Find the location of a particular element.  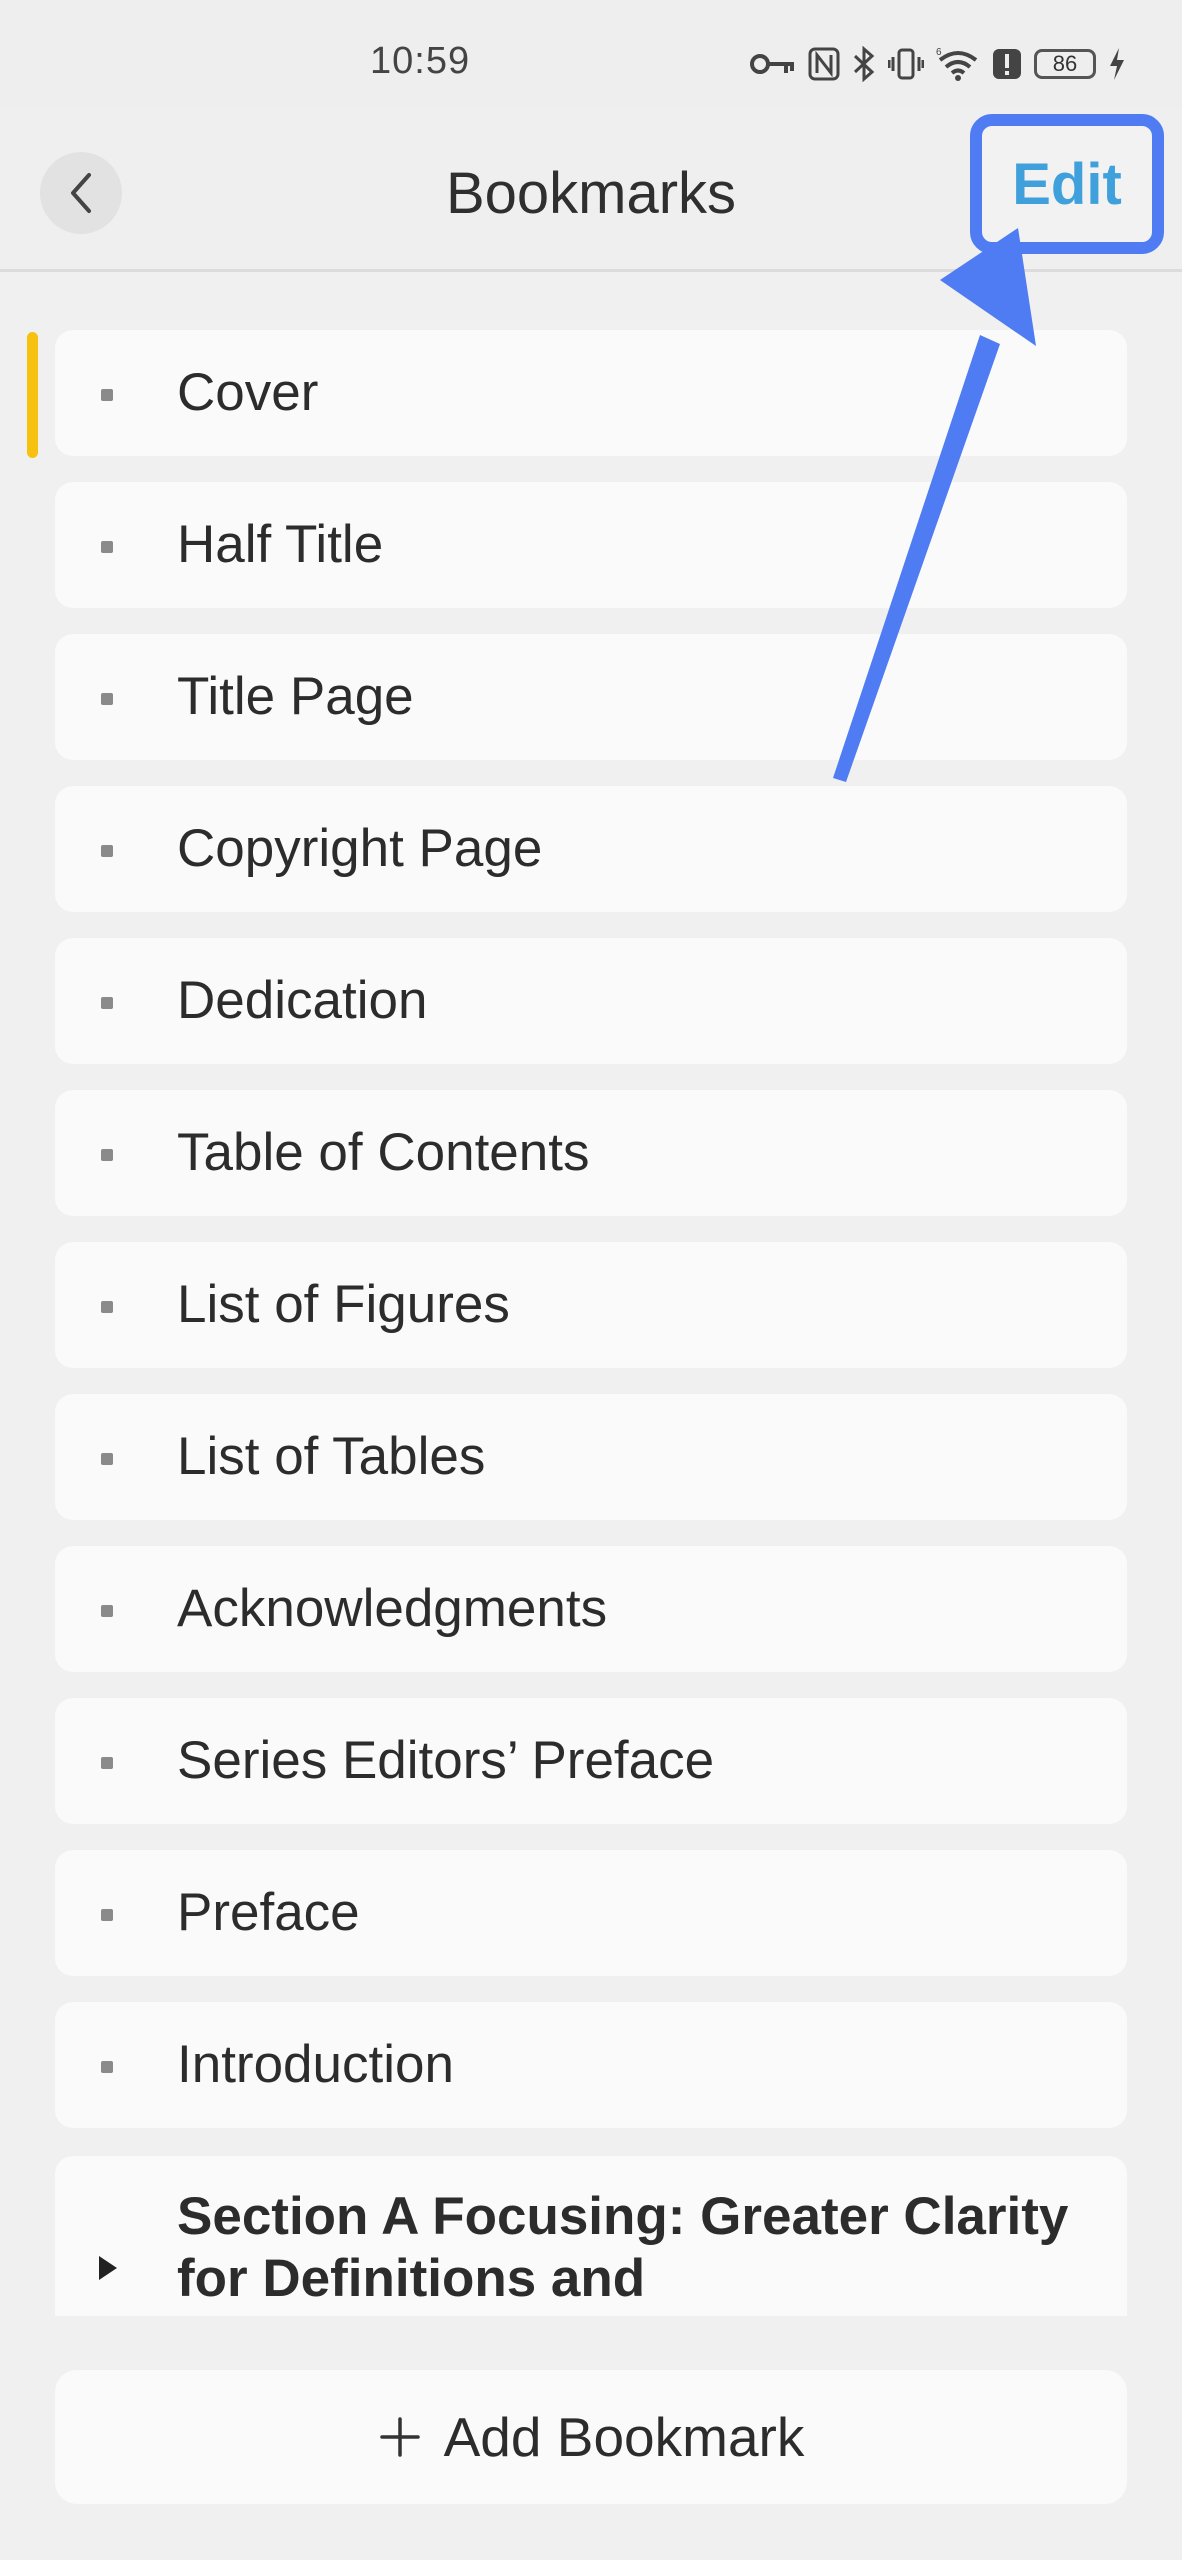

edit-label: Edit is located at coordinates (1067, 184).